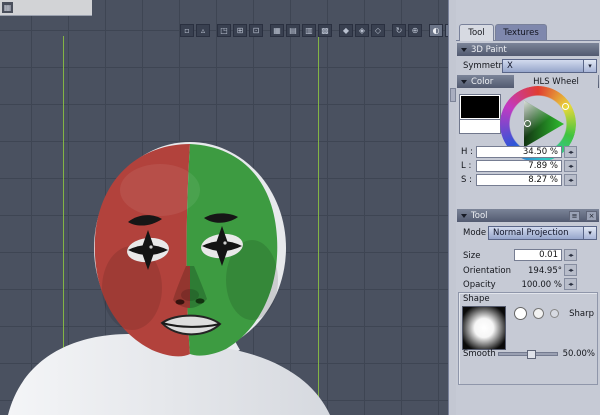 The image size is (600, 415). Describe the element at coordinates (581, 314) in the screenshot. I see `sharp-label: Sharp` at that location.